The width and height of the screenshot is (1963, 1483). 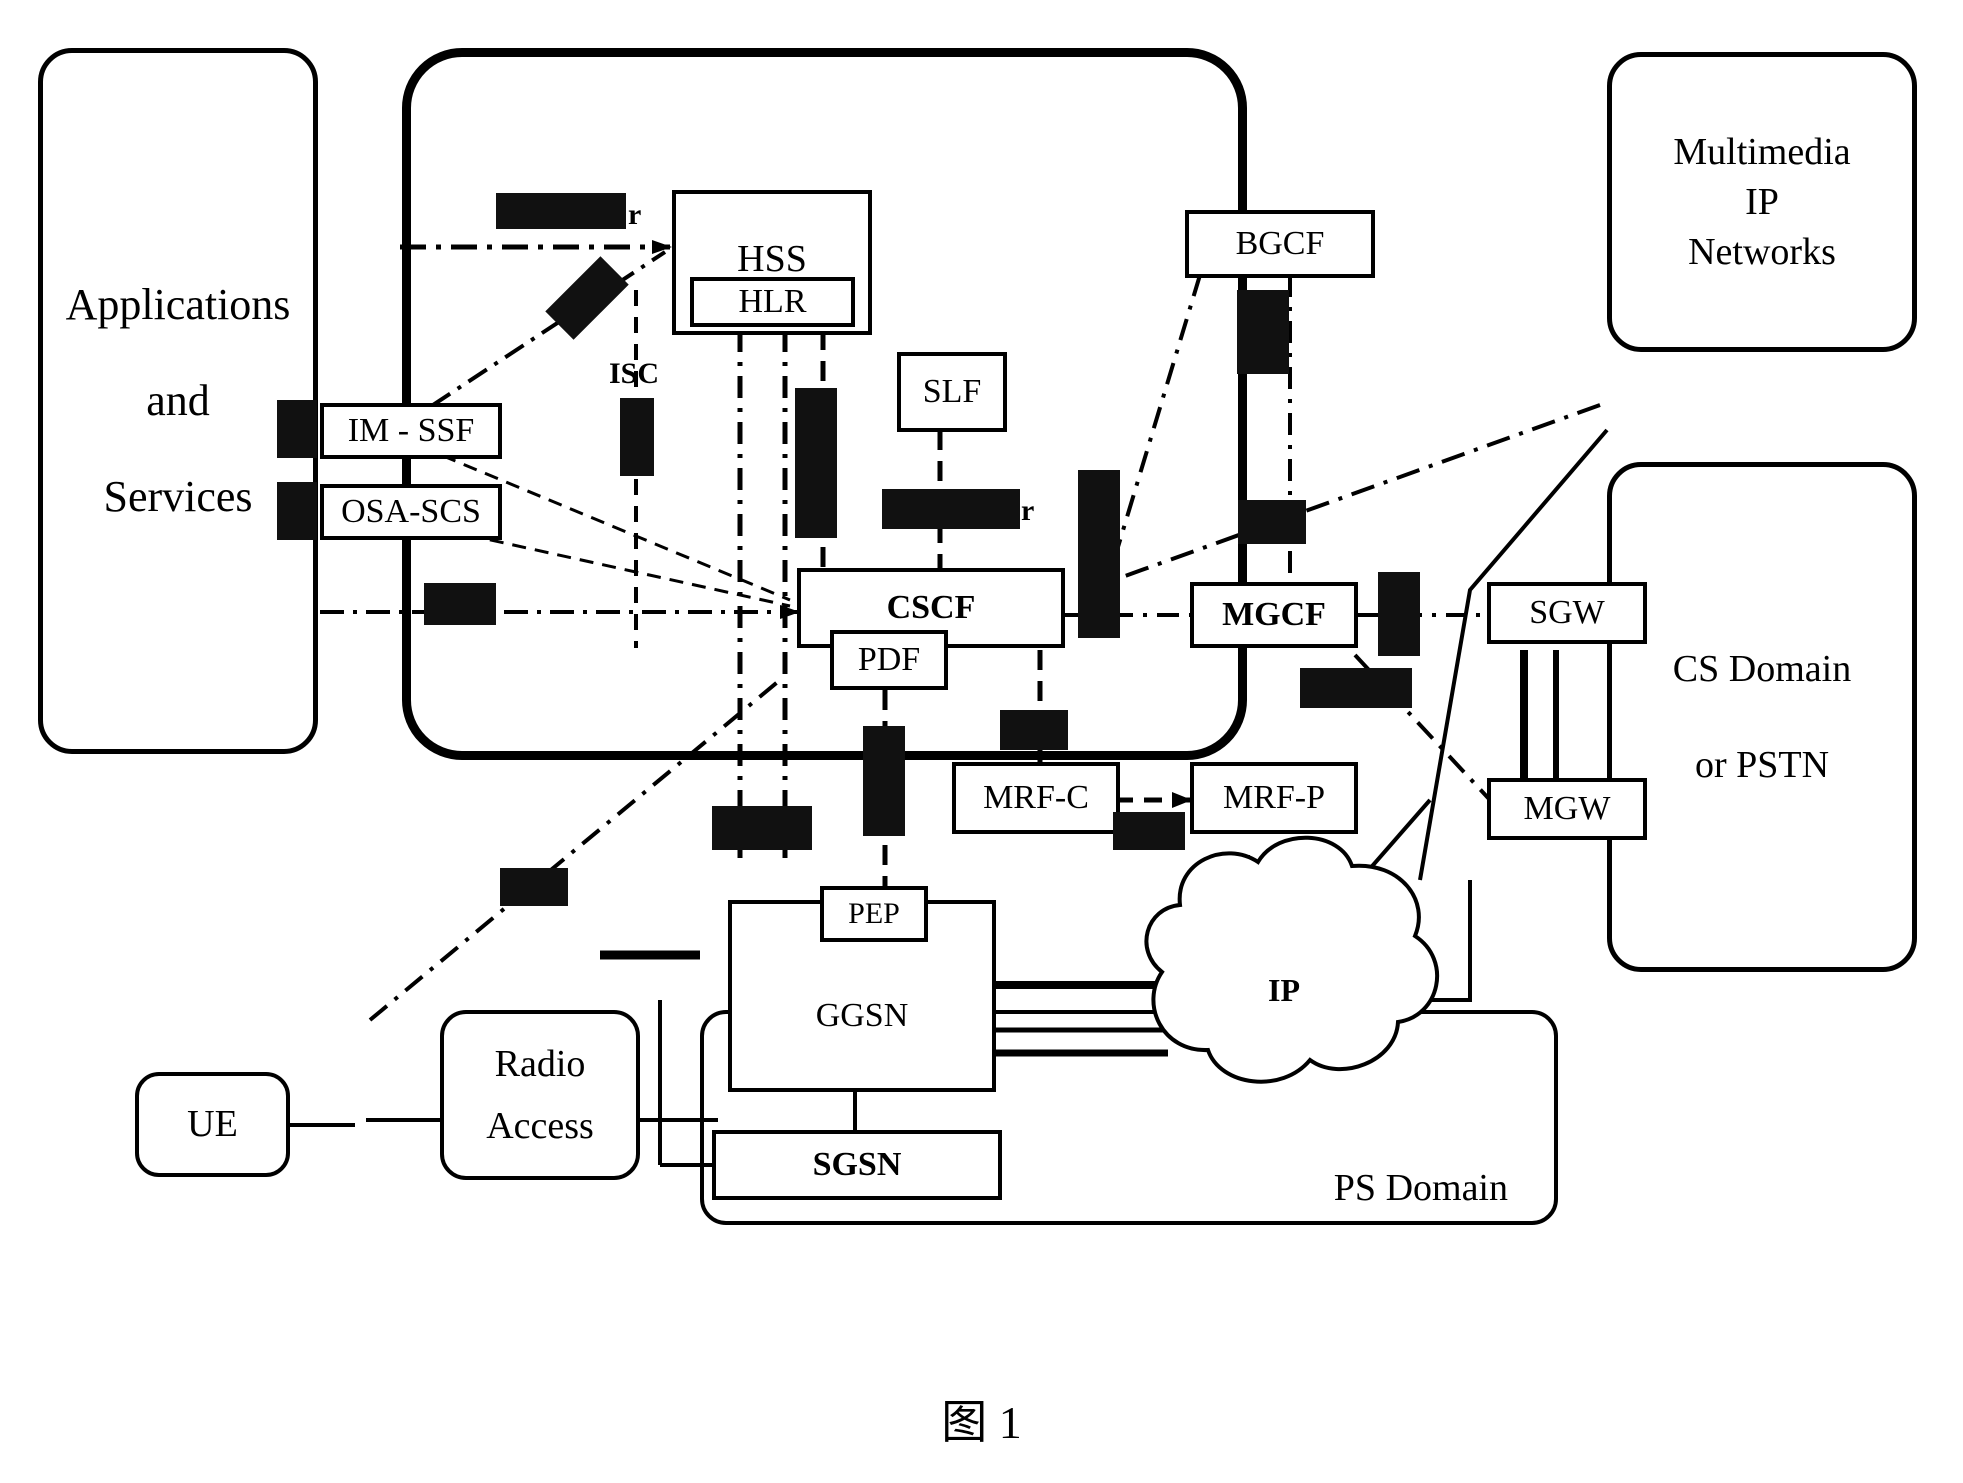 What do you see at coordinates (561, 211) in the screenshot?
I see `redacted-label-if-hss-apps` at bounding box center [561, 211].